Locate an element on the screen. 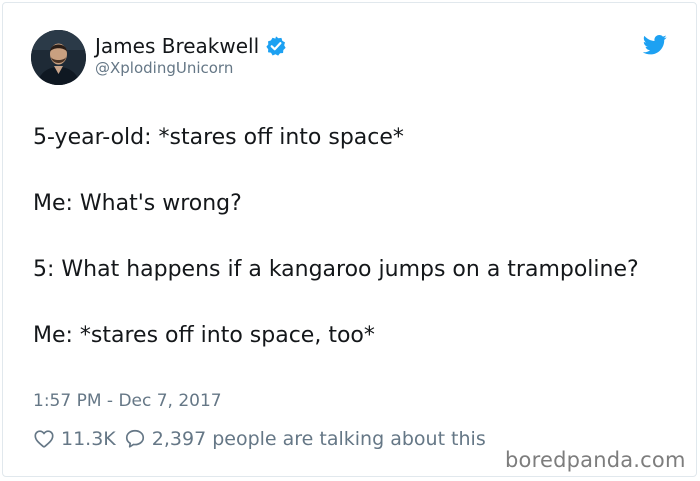 The height and width of the screenshot is (481, 700). avatar-photo is located at coordinates (58, 57).